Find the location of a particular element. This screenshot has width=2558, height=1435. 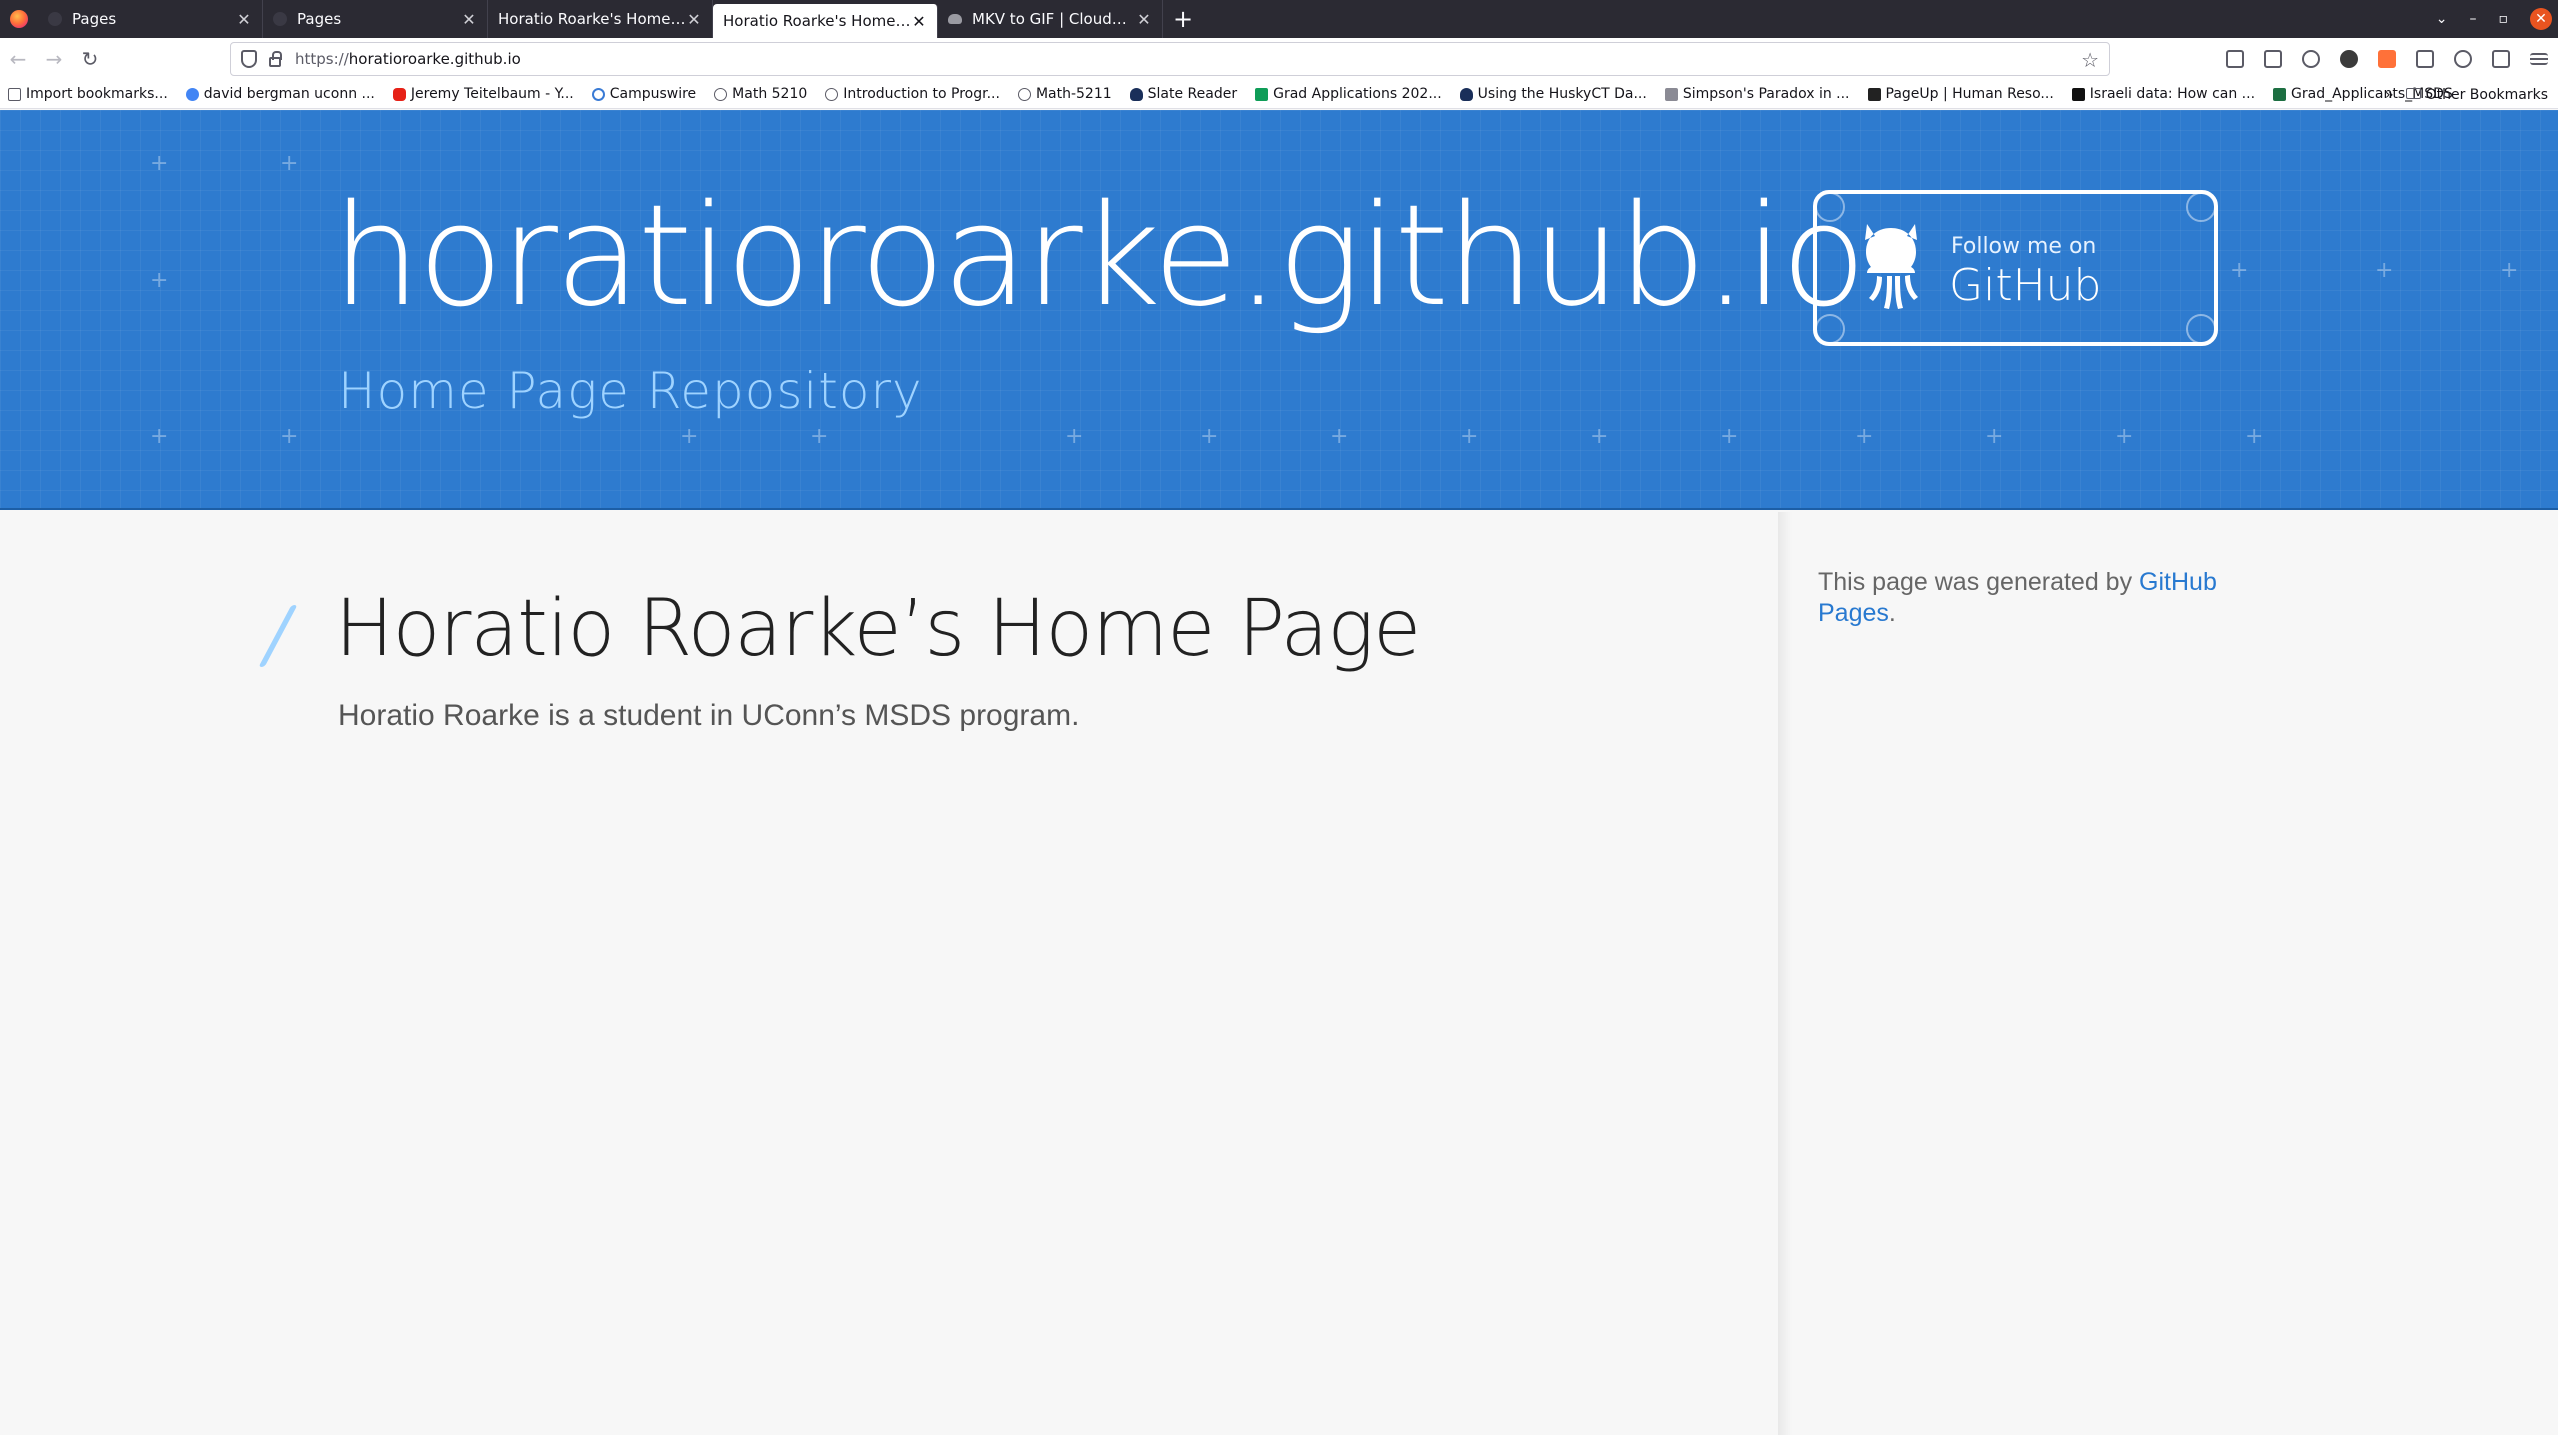

lock-icon is located at coordinates (275, 59).